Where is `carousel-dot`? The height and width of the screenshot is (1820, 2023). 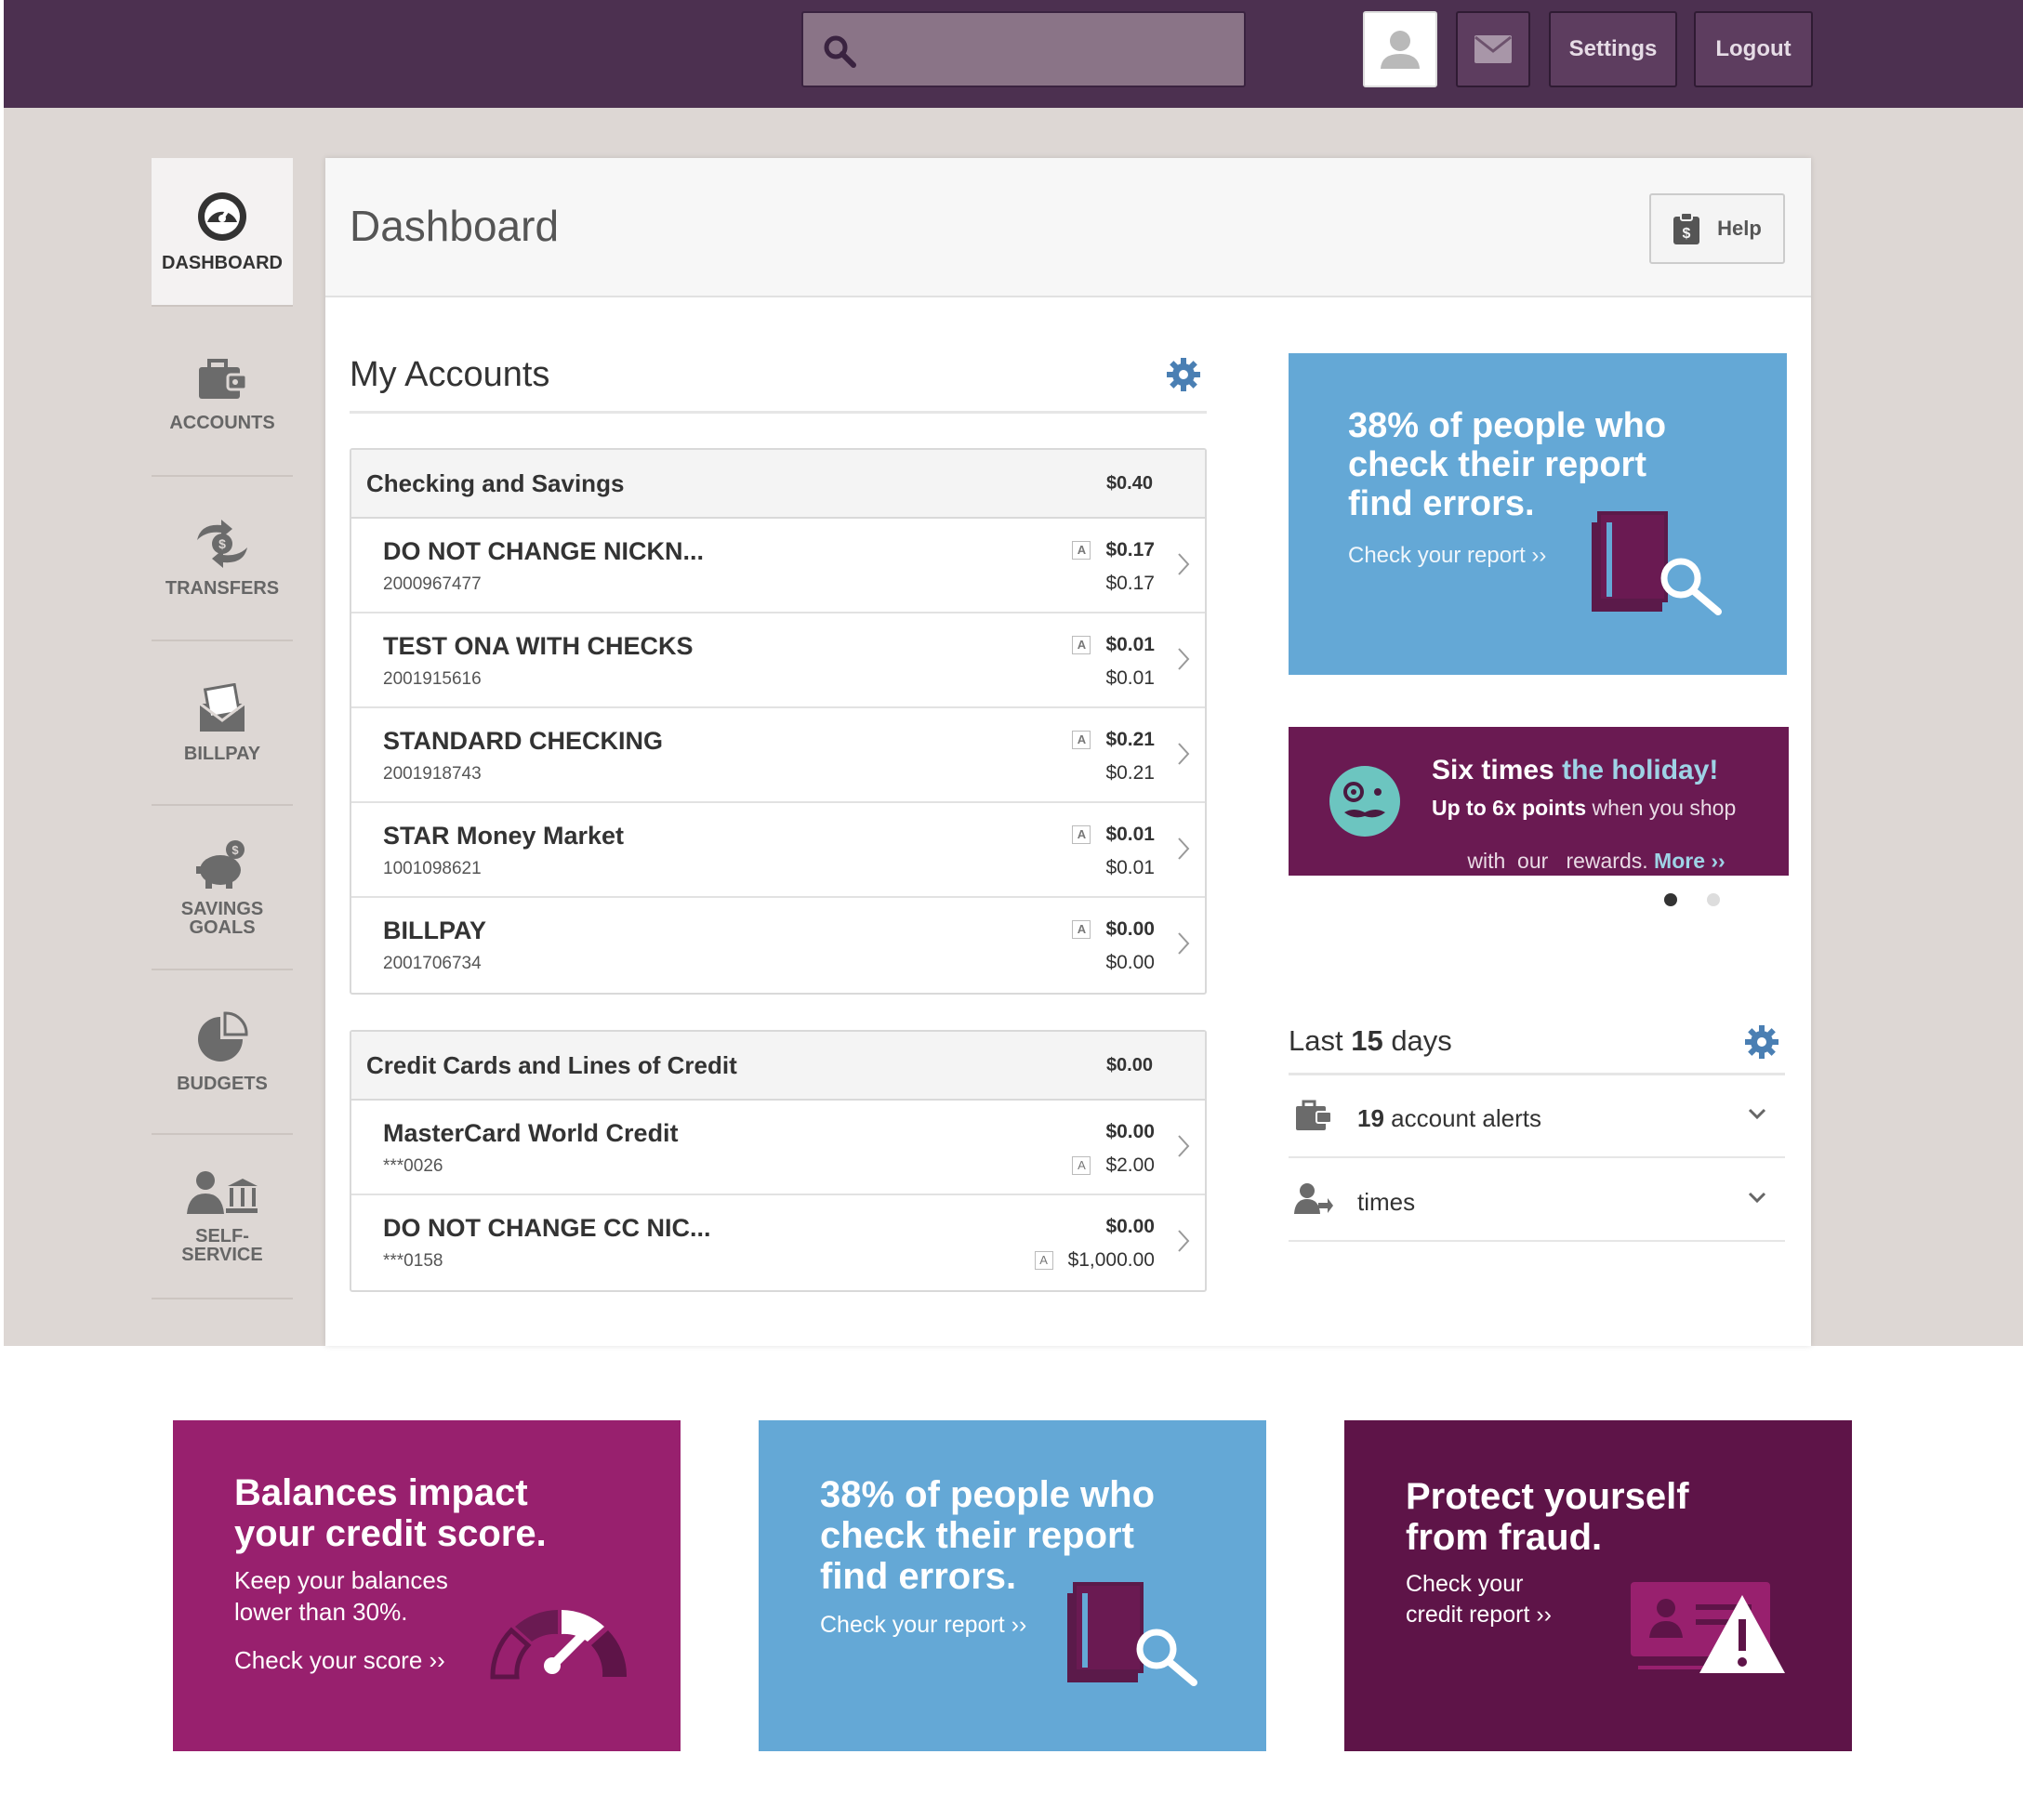
carousel-dot is located at coordinates (1713, 899).